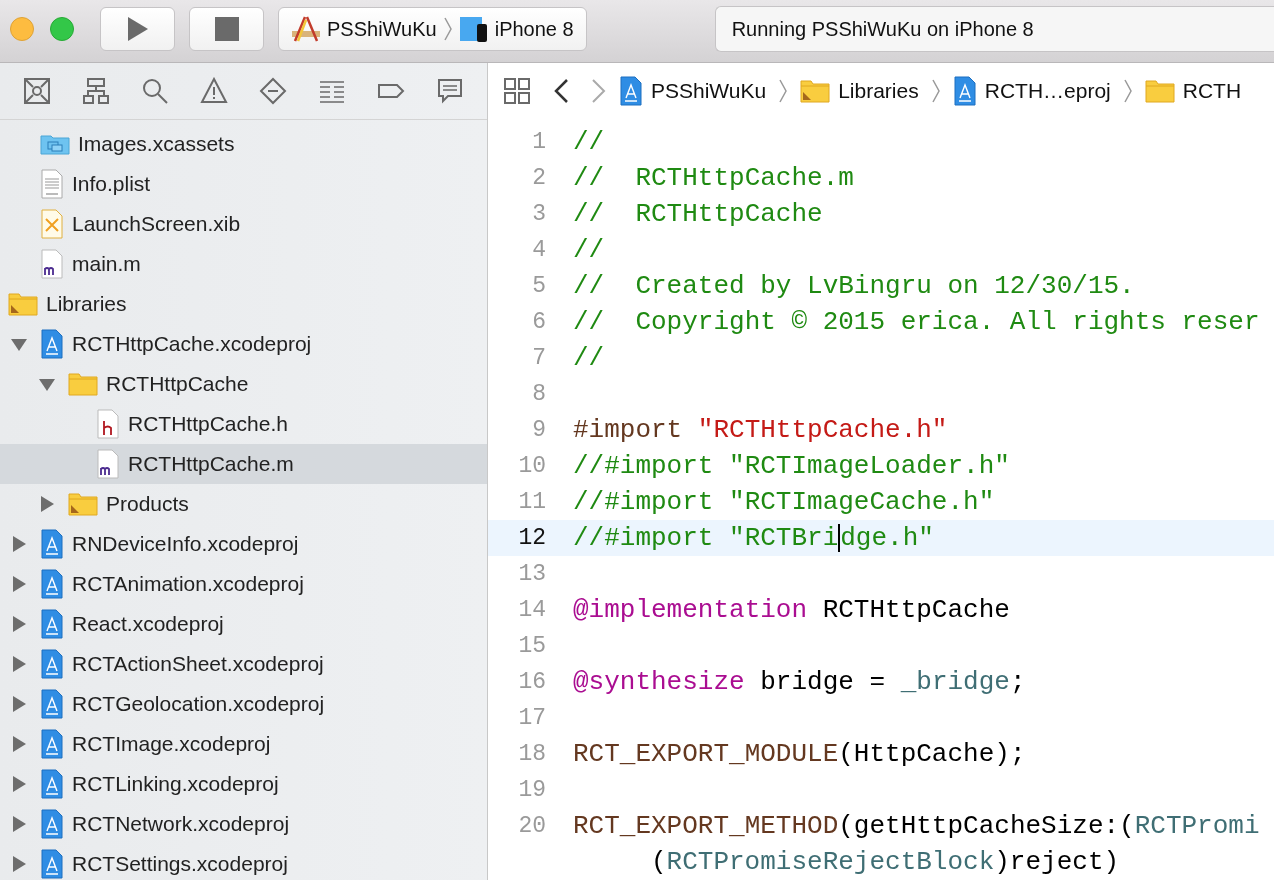  Describe the element at coordinates (532, 790) in the screenshot. I see `code-line: 19` at that location.